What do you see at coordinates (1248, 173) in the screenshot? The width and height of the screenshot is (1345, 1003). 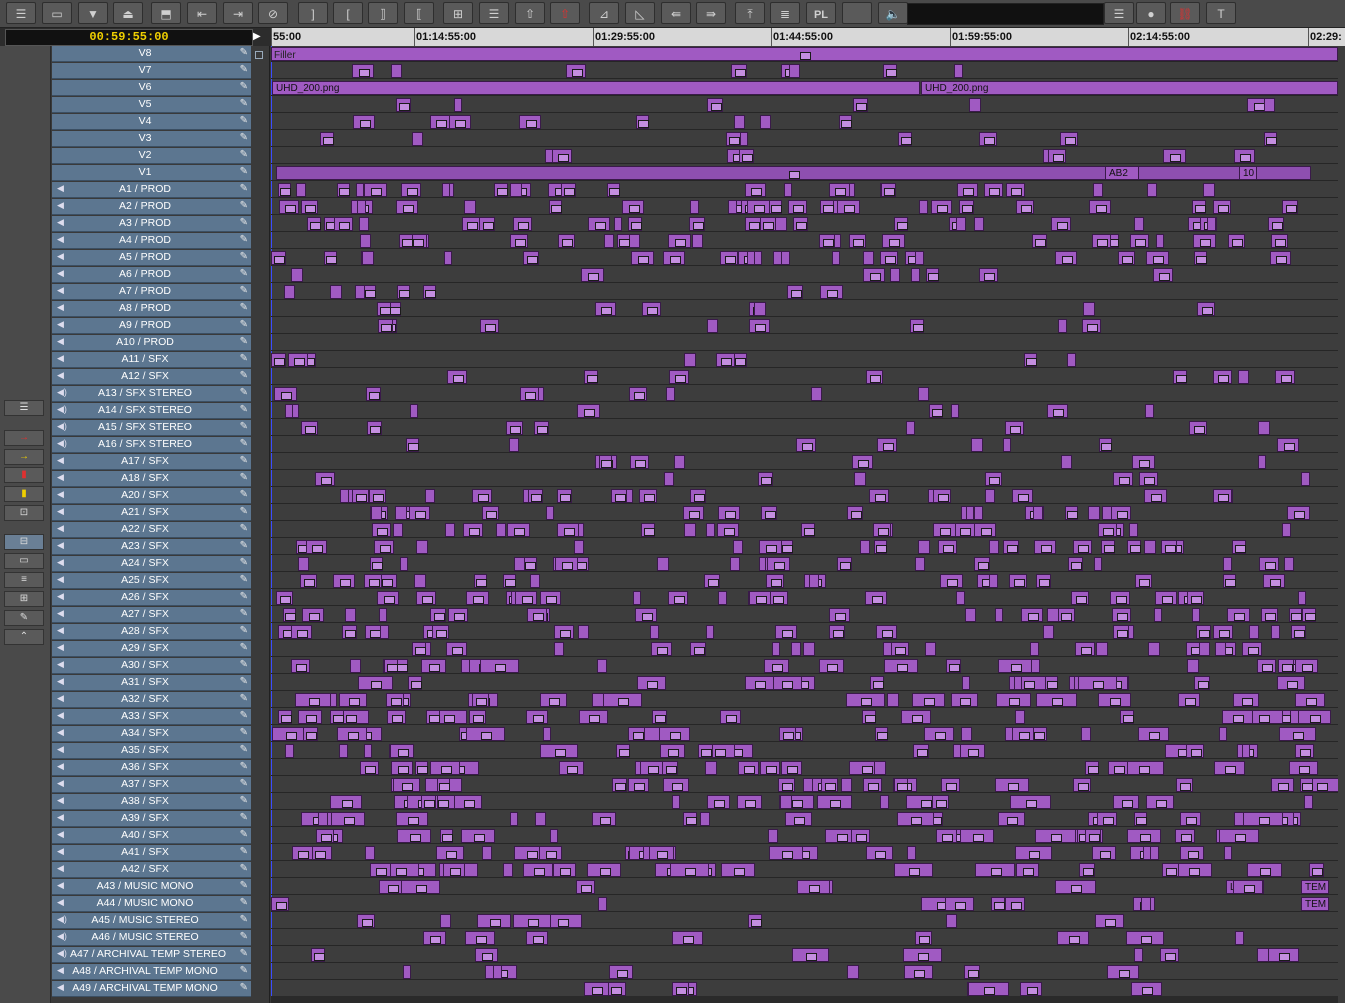 I see `clip: 10` at bounding box center [1248, 173].